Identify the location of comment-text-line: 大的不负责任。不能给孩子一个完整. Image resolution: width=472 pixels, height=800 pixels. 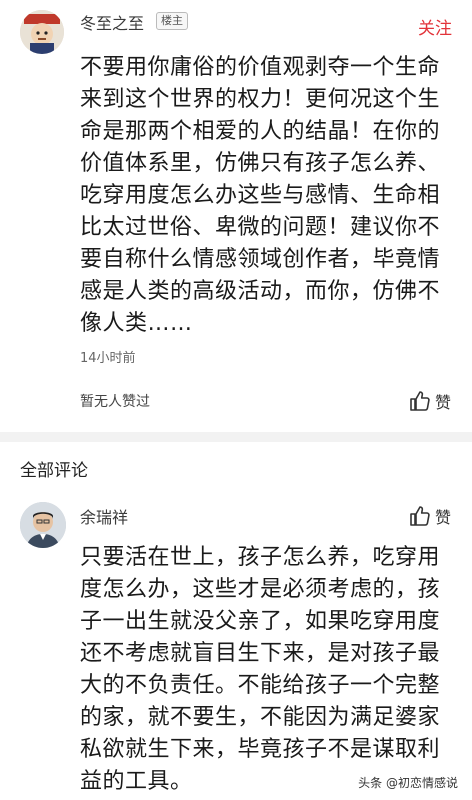
(260, 685).